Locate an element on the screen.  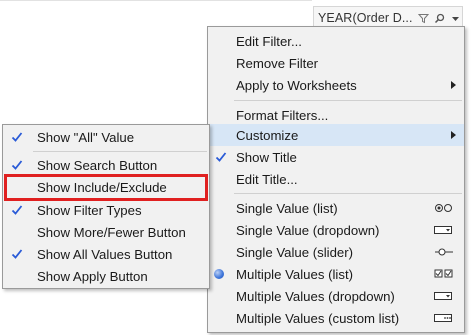
submenu-item-label: Show All Values Button is located at coordinates (105, 254).